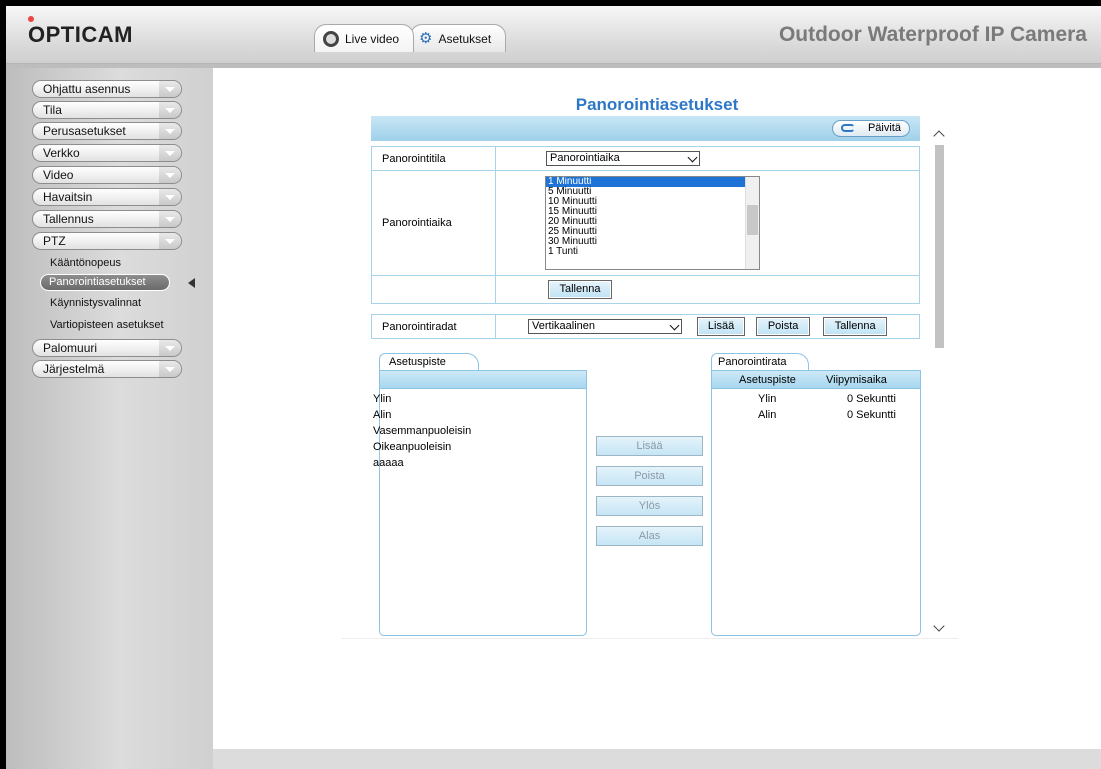  I want to click on sidebar-subitem-patrol-point-settings: Vartiopisteen asetukset, so click(107, 325).